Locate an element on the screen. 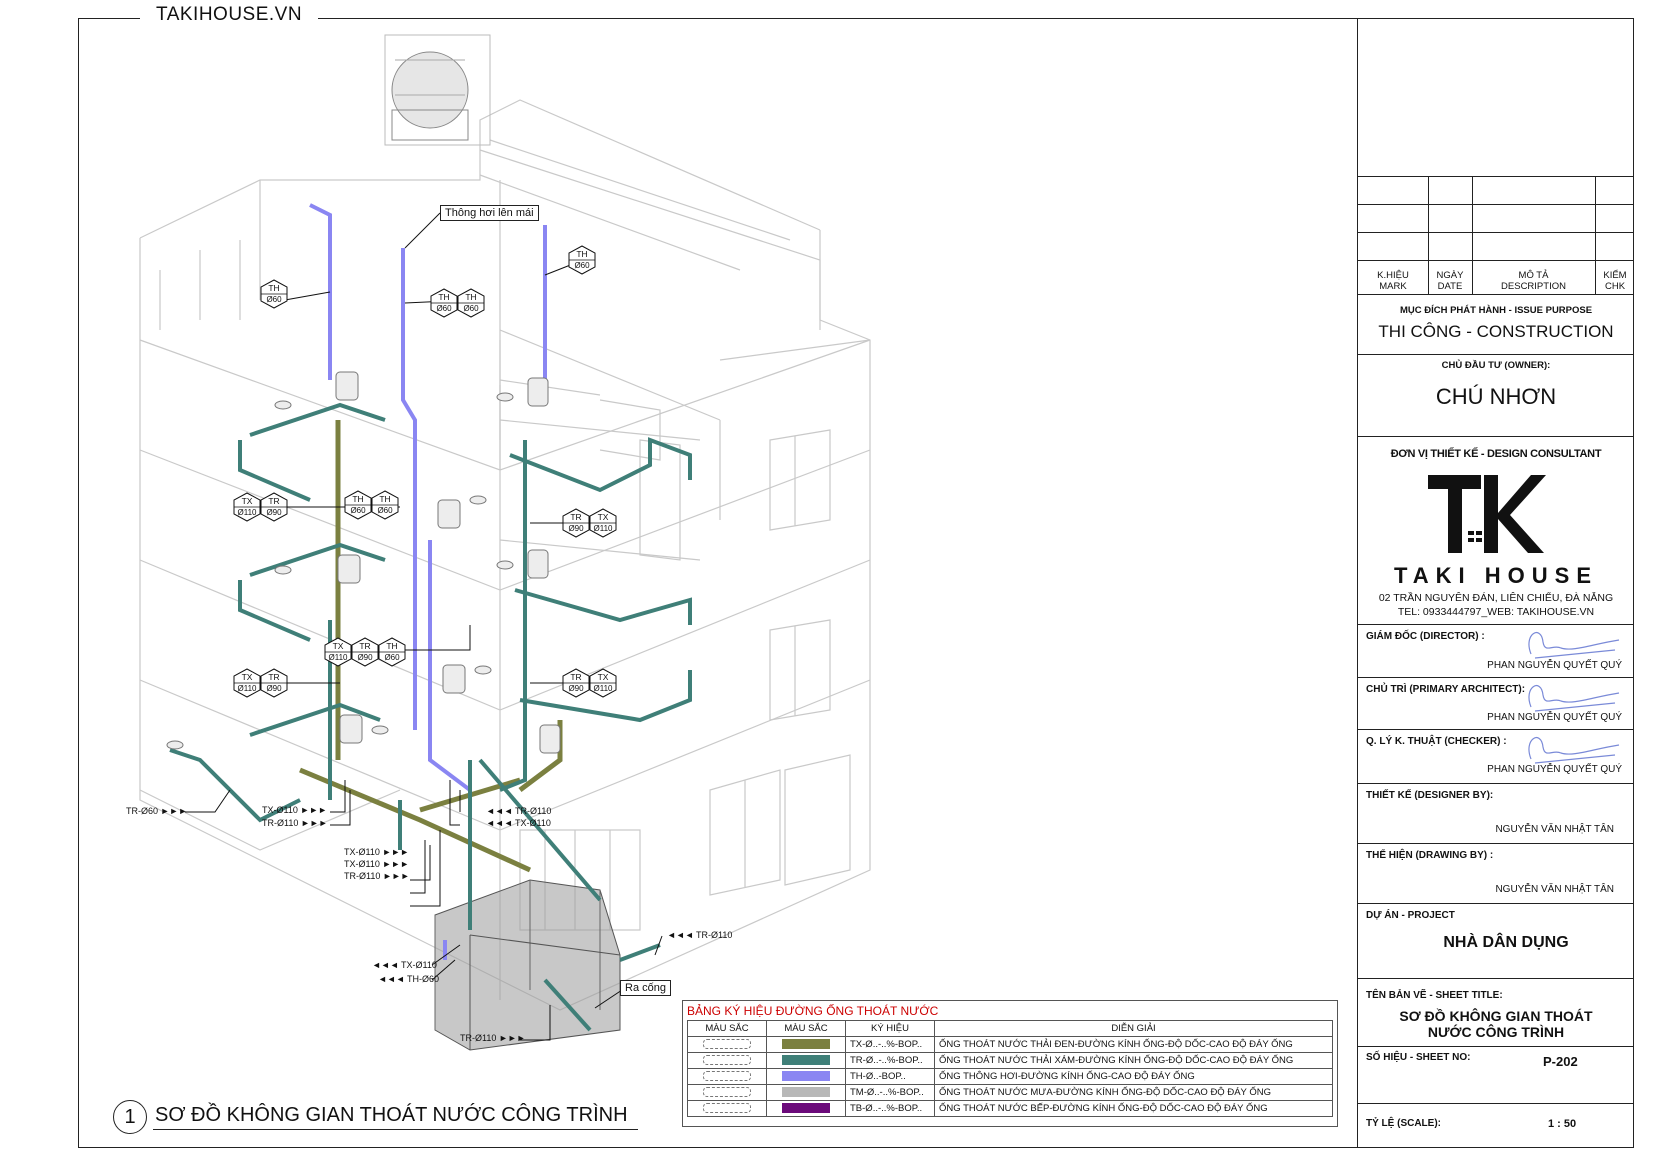 The height and width of the screenshot is (1169, 1654). company-address: 02 TRẦN NGUYÊN ĐÁN, LIÊN CHIỂU, ĐÀ NẴNG is located at coordinates (1496, 598).